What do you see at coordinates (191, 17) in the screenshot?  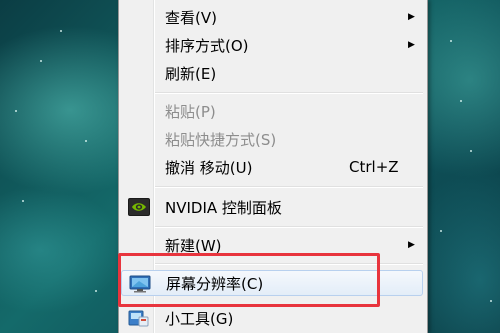 I see `menu-item-label: 查看(V)` at bounding box center [191, 17].